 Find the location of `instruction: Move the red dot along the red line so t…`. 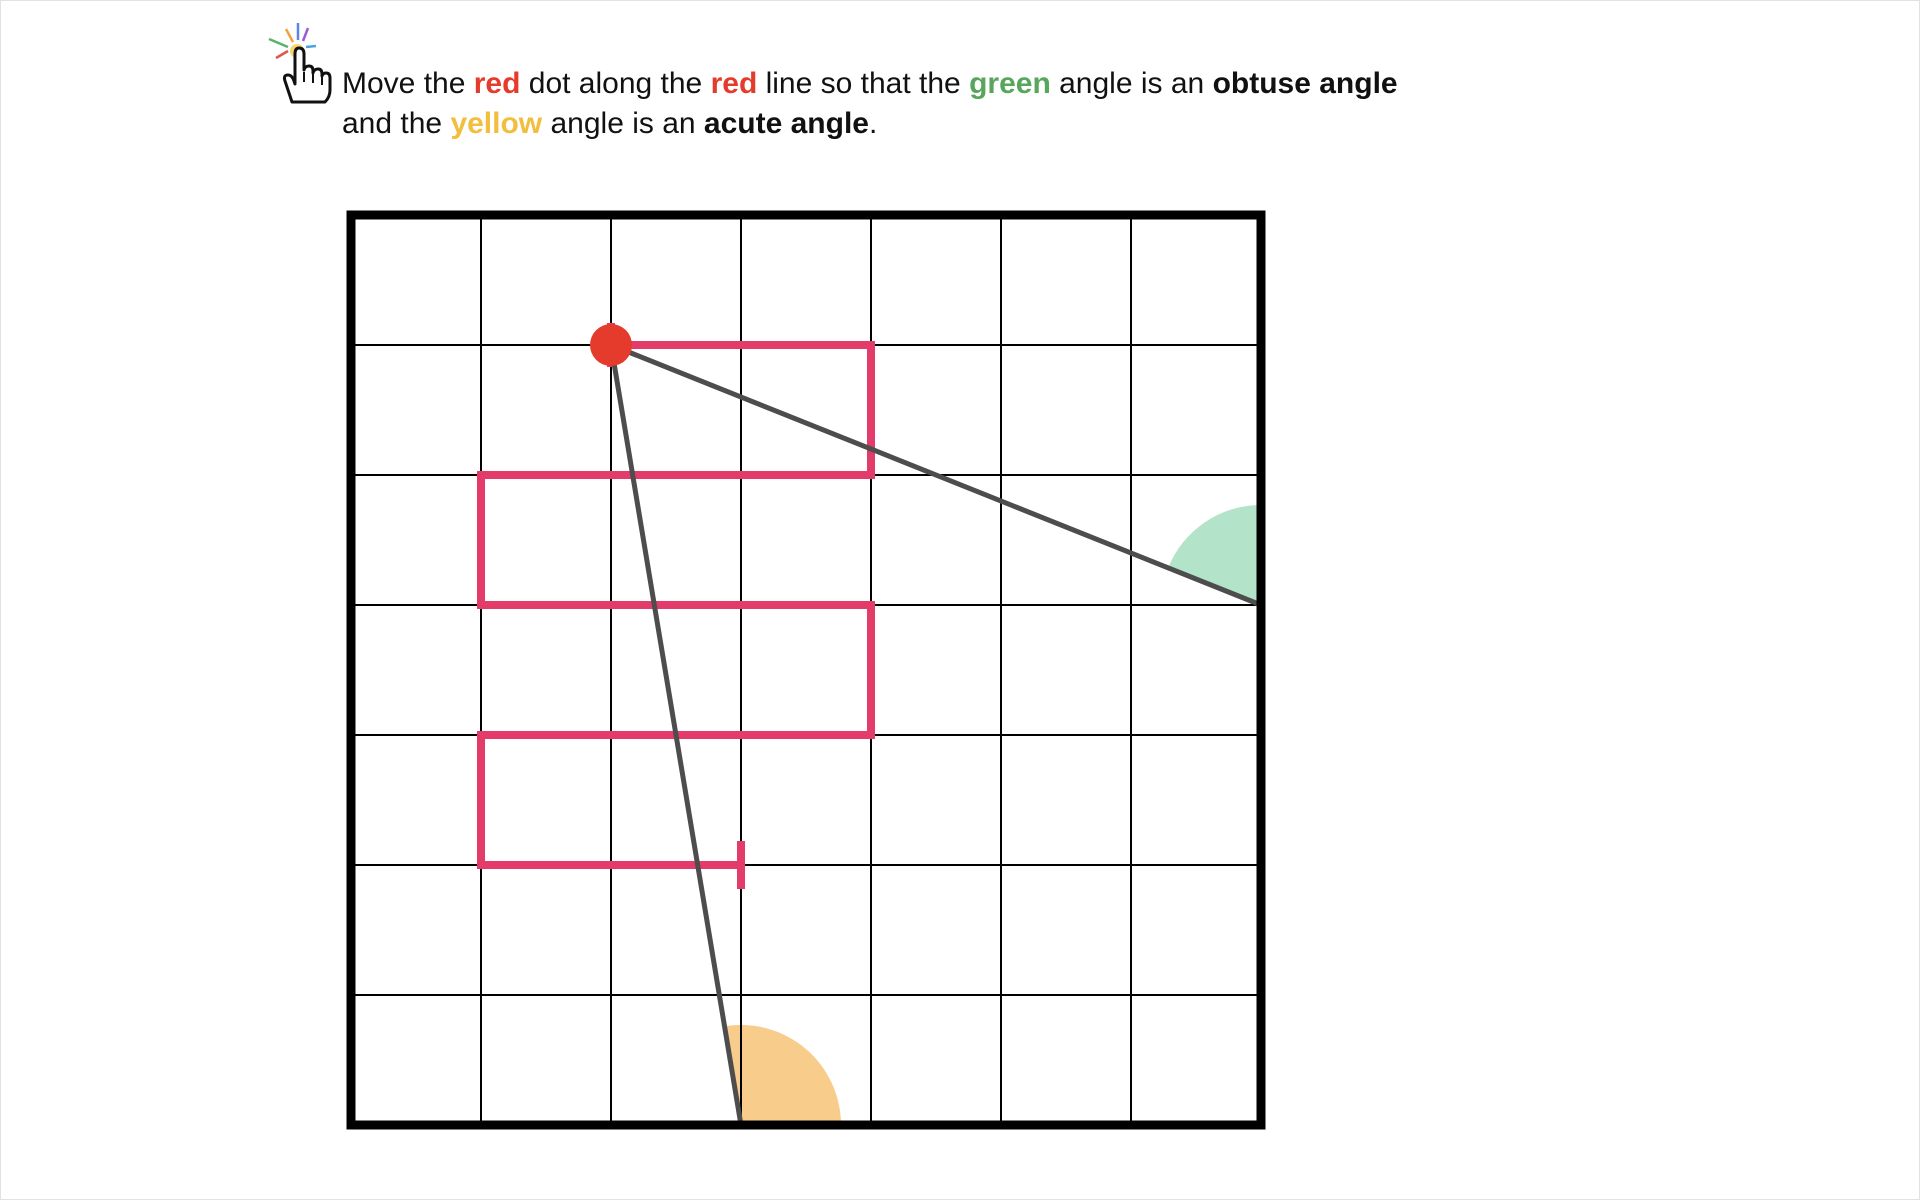

instruction: Move the red dot along the red line so t… is located at coordinates (914, 85).